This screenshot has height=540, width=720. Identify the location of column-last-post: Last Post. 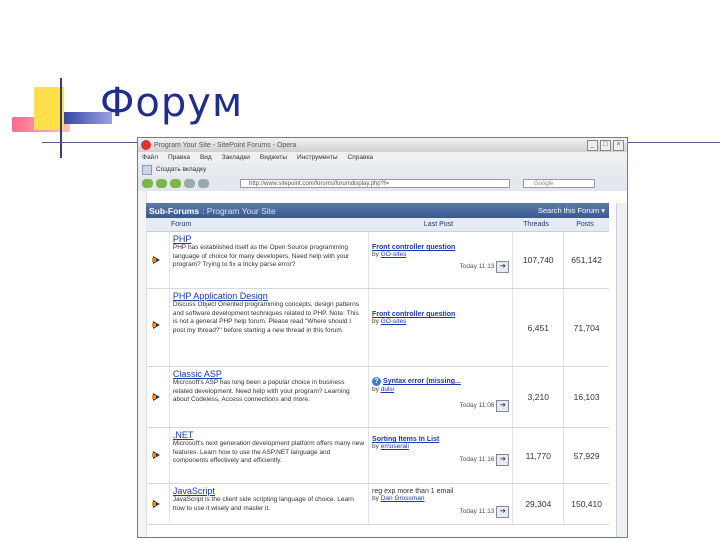
(438, 224).